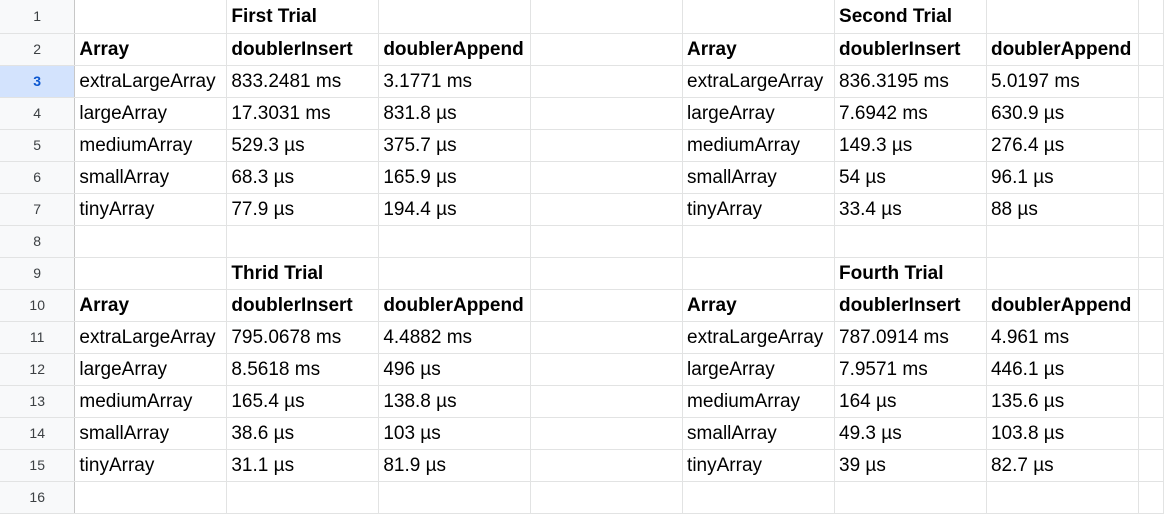  I want to click on value-cell: 4.961 ms, so click(1062, 337).